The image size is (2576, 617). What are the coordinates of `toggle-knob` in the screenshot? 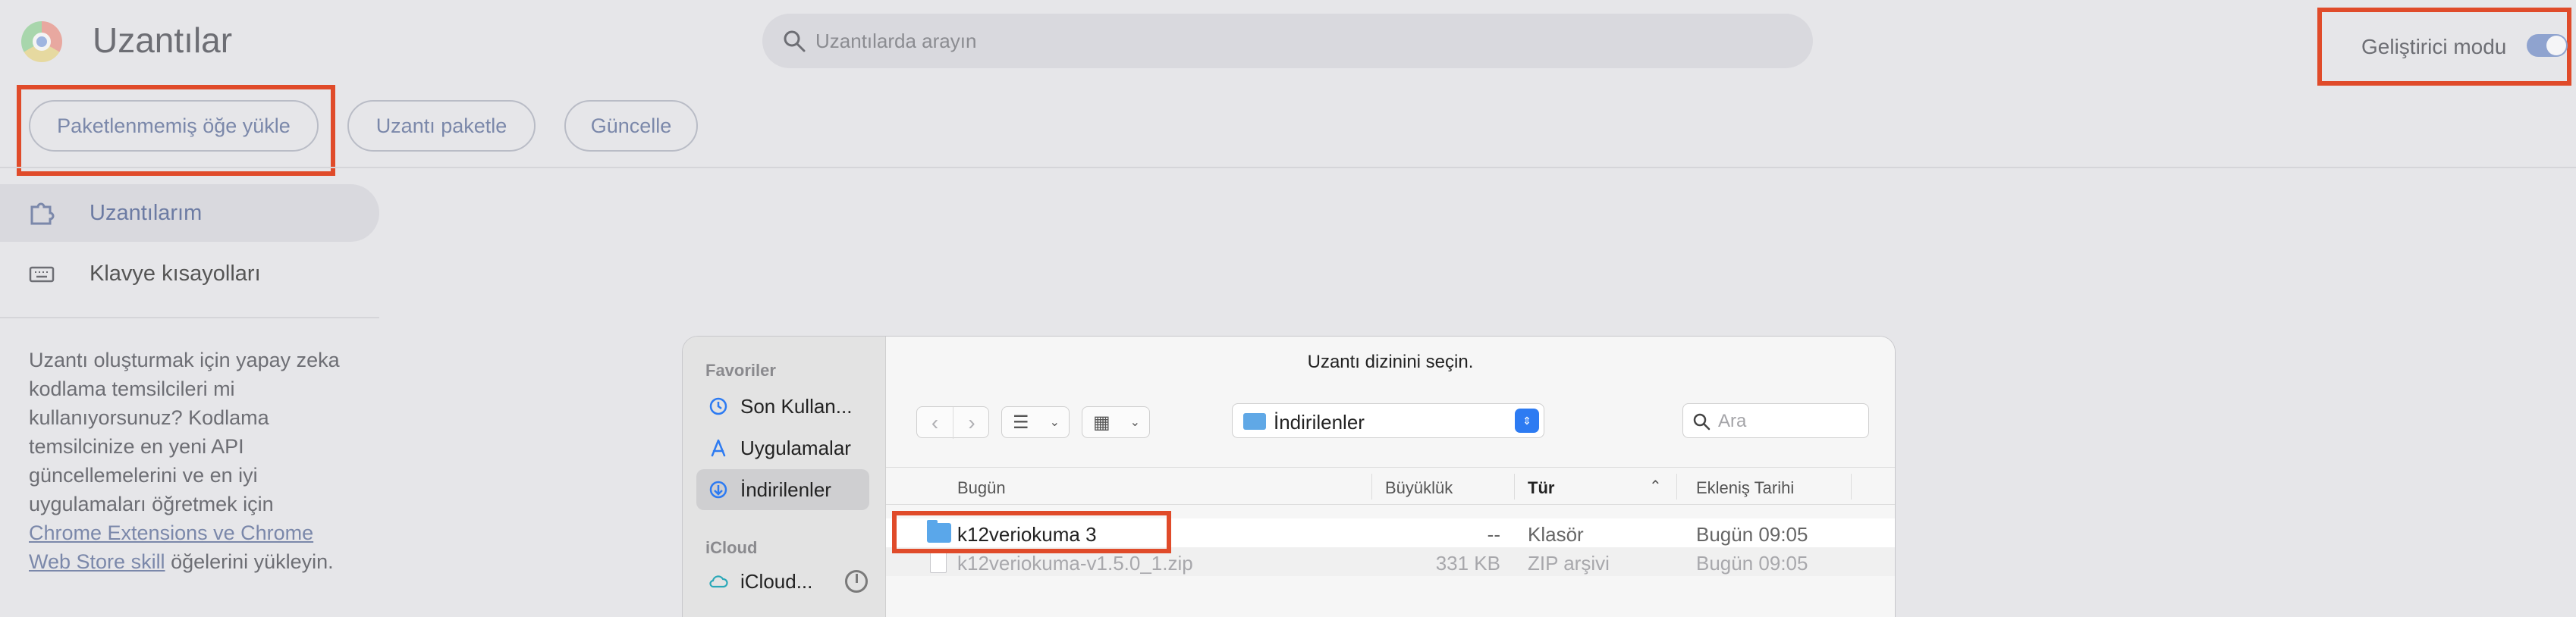 It's located at (2556, 45).